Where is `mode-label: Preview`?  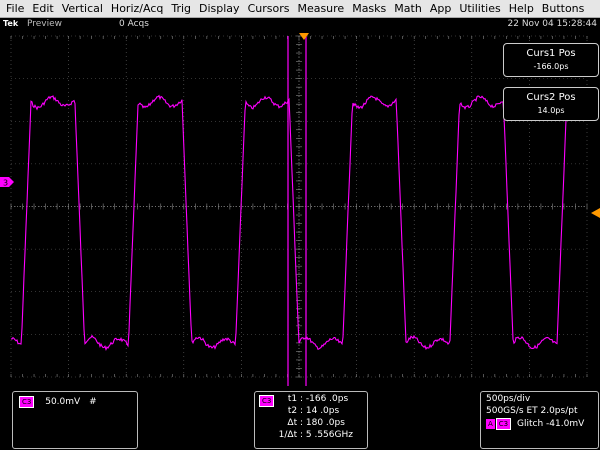 mode-label: Preview is located at coordinates (45, 24).